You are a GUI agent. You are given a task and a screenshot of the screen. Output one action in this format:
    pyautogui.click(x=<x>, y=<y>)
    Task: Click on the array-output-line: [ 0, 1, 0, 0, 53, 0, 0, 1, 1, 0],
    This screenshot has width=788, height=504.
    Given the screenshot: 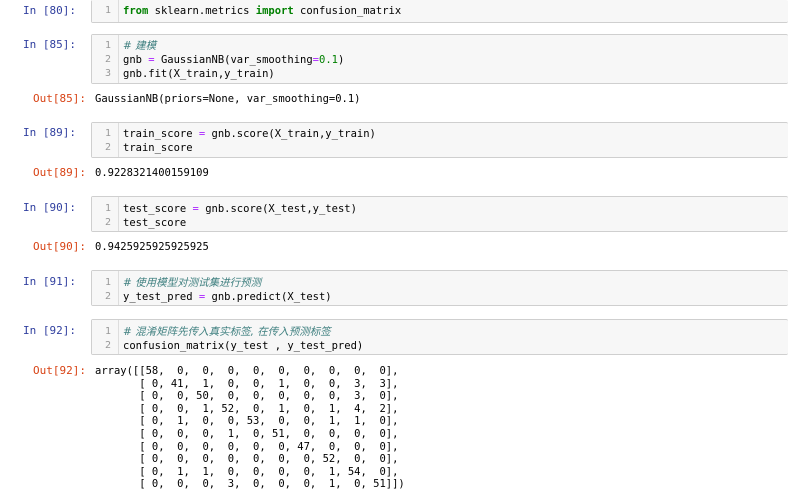 What is the action you would take?
    pyautogui.click(x=247, y=421)
    